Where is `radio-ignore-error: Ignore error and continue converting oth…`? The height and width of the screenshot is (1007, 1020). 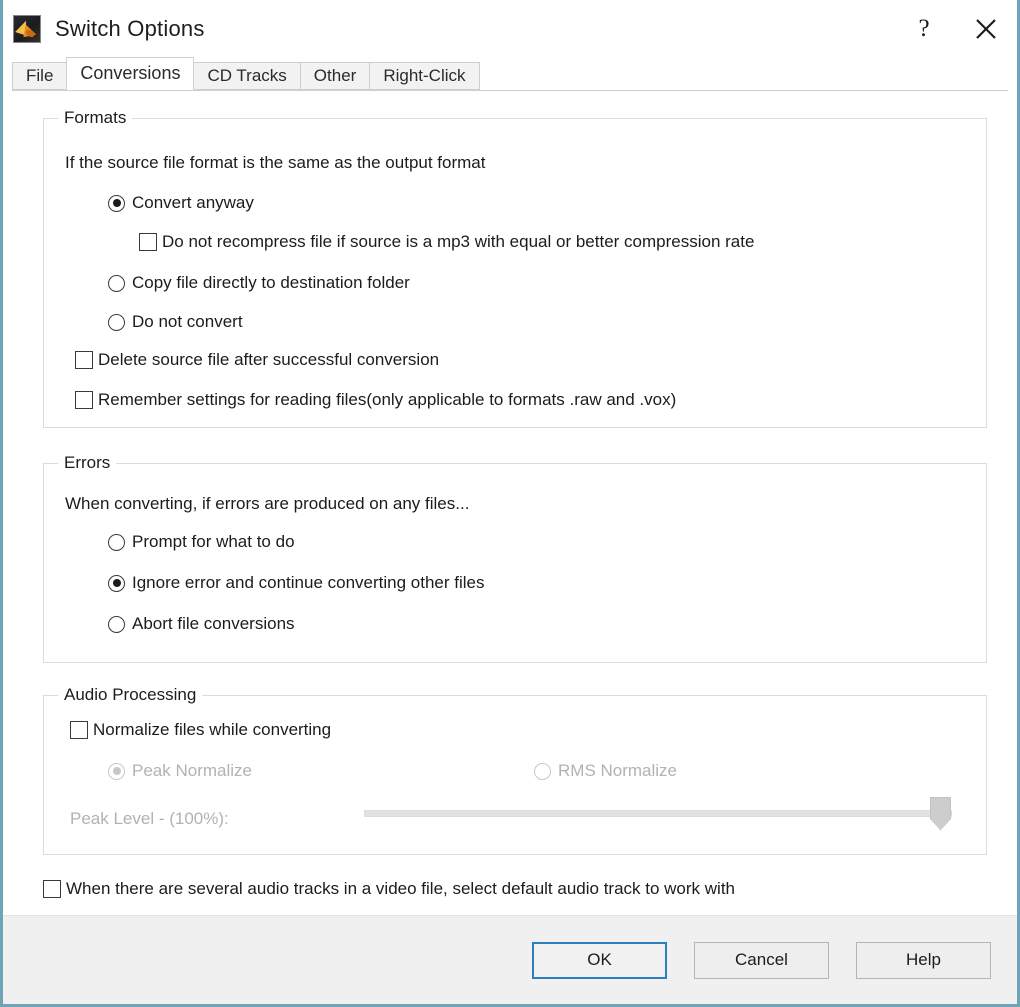
radio-ignore-error: Ignore error and continue converting oth… is located at coordinates (296, 583).